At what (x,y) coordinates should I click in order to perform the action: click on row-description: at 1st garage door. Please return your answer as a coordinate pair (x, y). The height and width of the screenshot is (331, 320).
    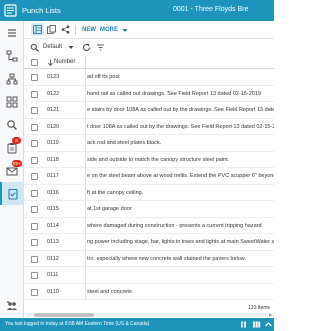
    Looking at the image, I should click on (109, 209).